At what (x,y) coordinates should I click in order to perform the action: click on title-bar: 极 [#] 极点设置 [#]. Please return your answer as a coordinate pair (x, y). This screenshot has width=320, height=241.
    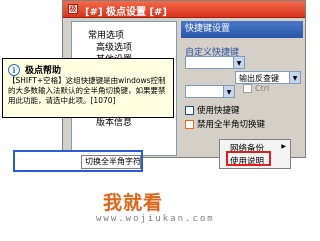
    Looking at the image, I should click on (184, 9).